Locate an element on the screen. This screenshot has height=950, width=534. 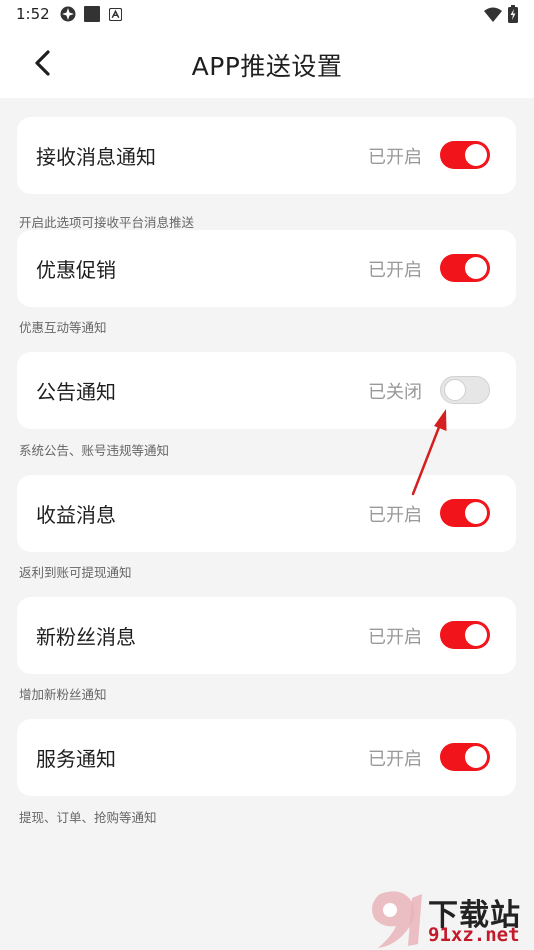
setting-row-earnings: 收益消息 已开启 is located at coordinates (266, 513).